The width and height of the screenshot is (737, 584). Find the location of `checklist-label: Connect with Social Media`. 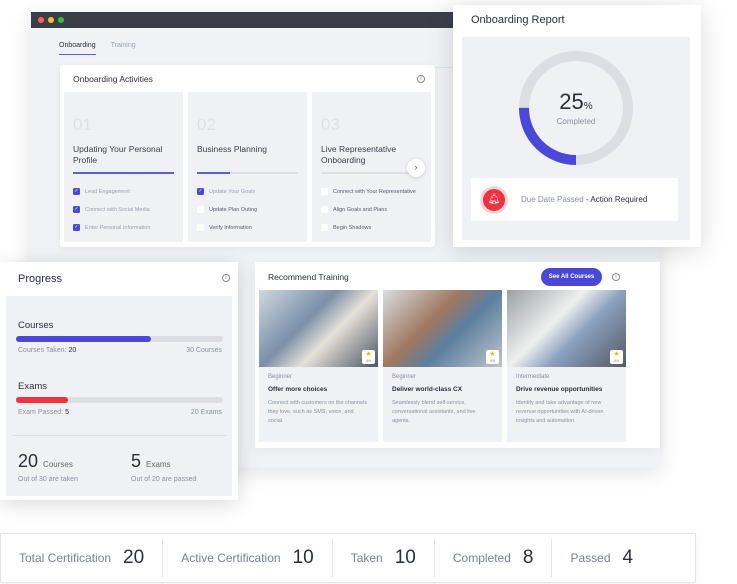

checklist-label: Connect with Social Media is located at coordinates (117, 209).